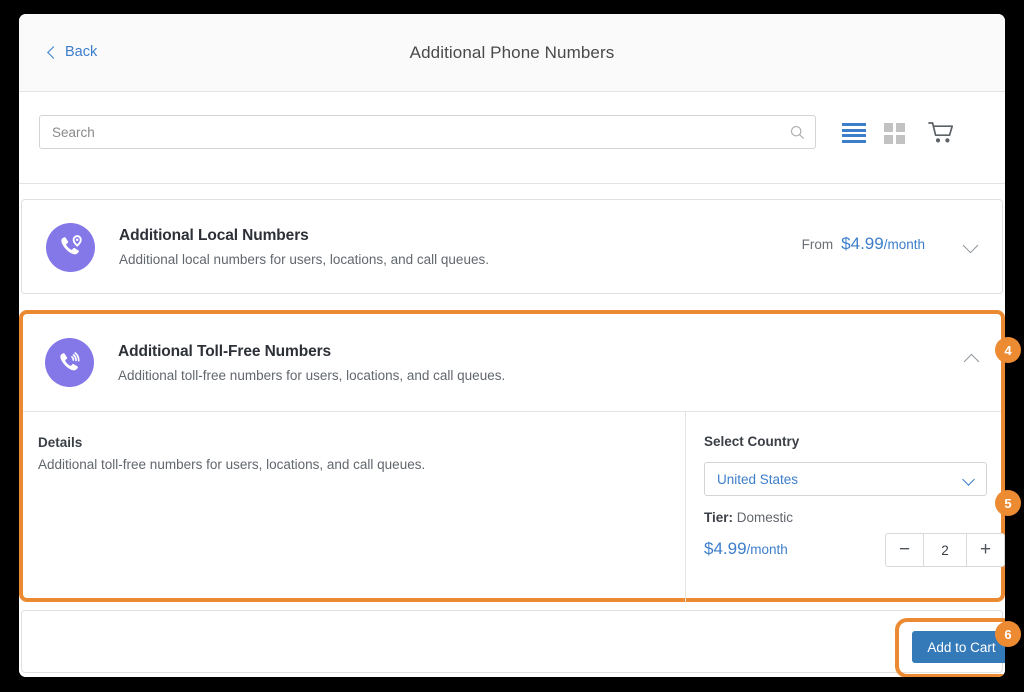 The image size is (1024, 692). Describe the element at coordinates (1008, 503) in the screenshot. I see `step-badge-5: 5` at that location.